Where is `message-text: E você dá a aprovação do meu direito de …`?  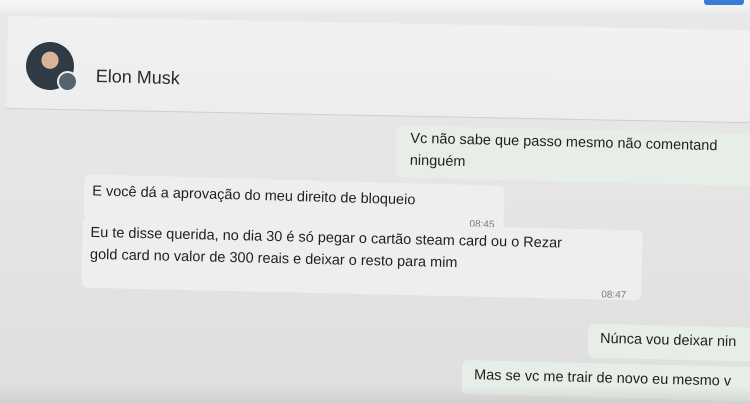
message-text: E você dá a aprovação do meu direito de … is located at coordinates (254, 196).